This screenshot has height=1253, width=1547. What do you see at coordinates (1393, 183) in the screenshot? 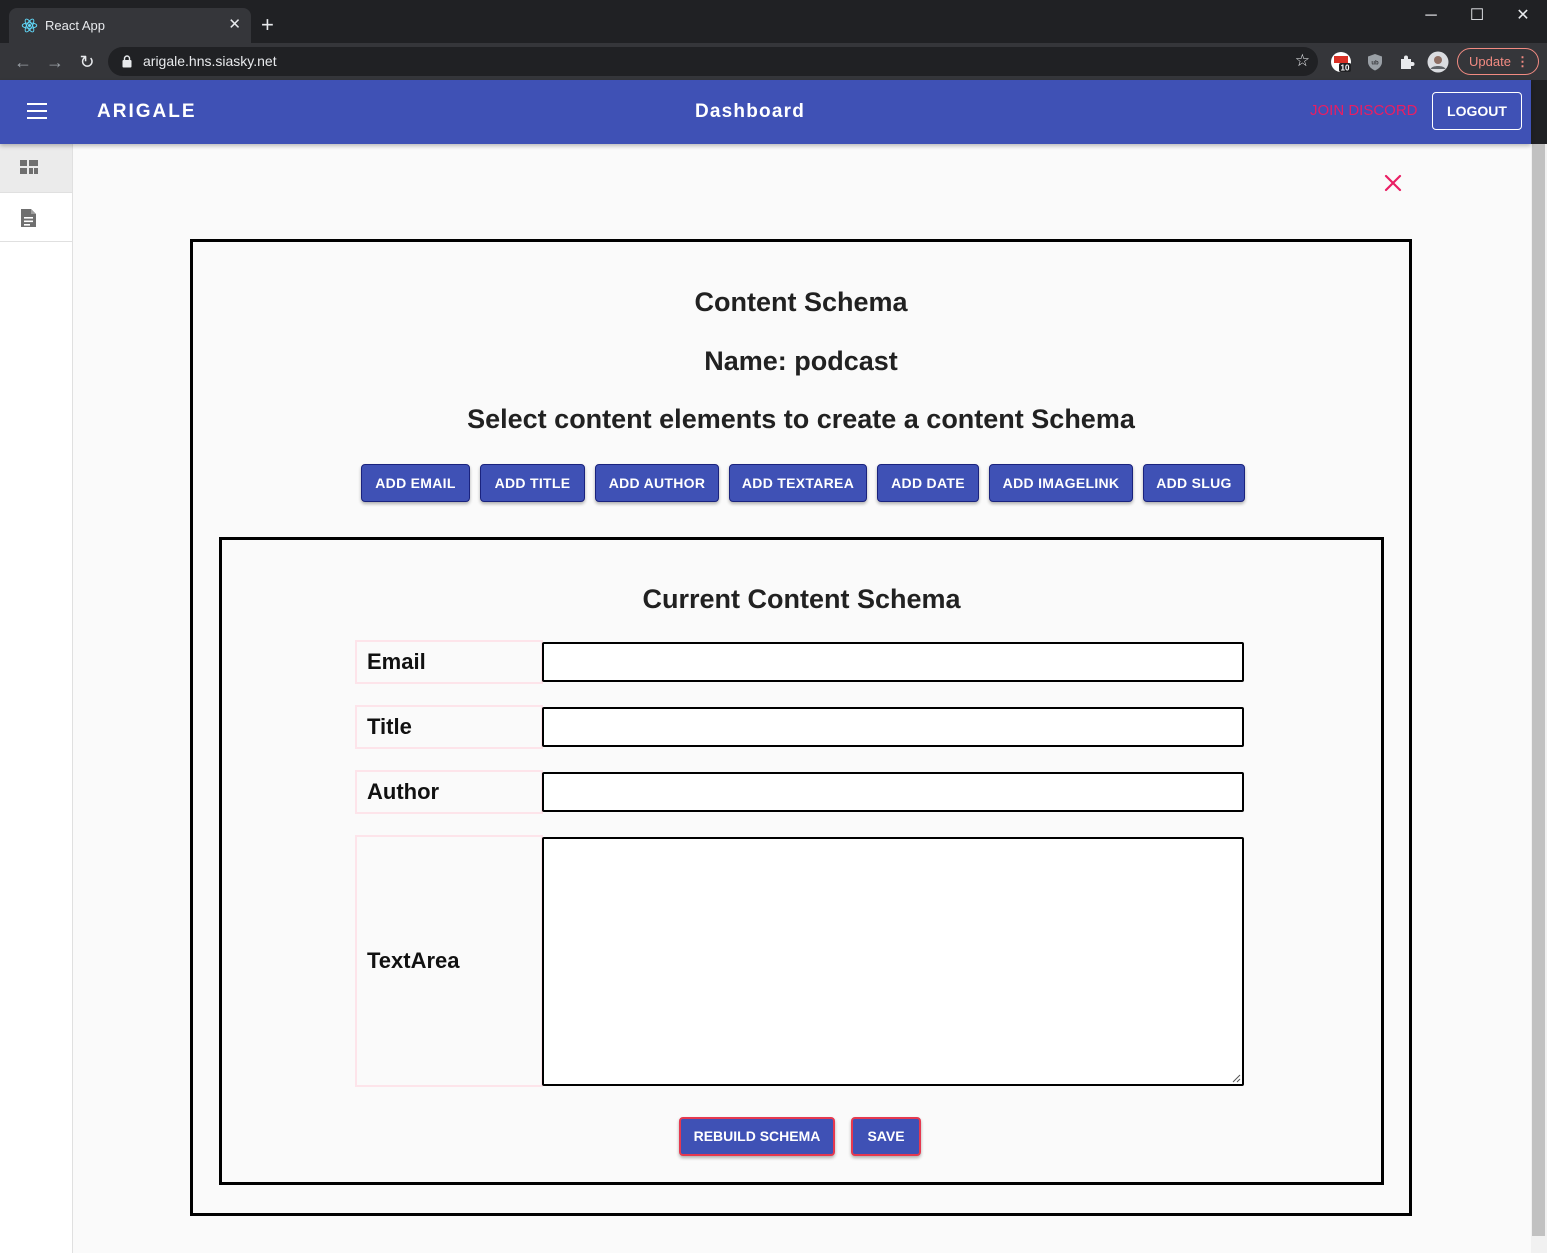
I see `close-icon` at bounding box center [1393, 183].